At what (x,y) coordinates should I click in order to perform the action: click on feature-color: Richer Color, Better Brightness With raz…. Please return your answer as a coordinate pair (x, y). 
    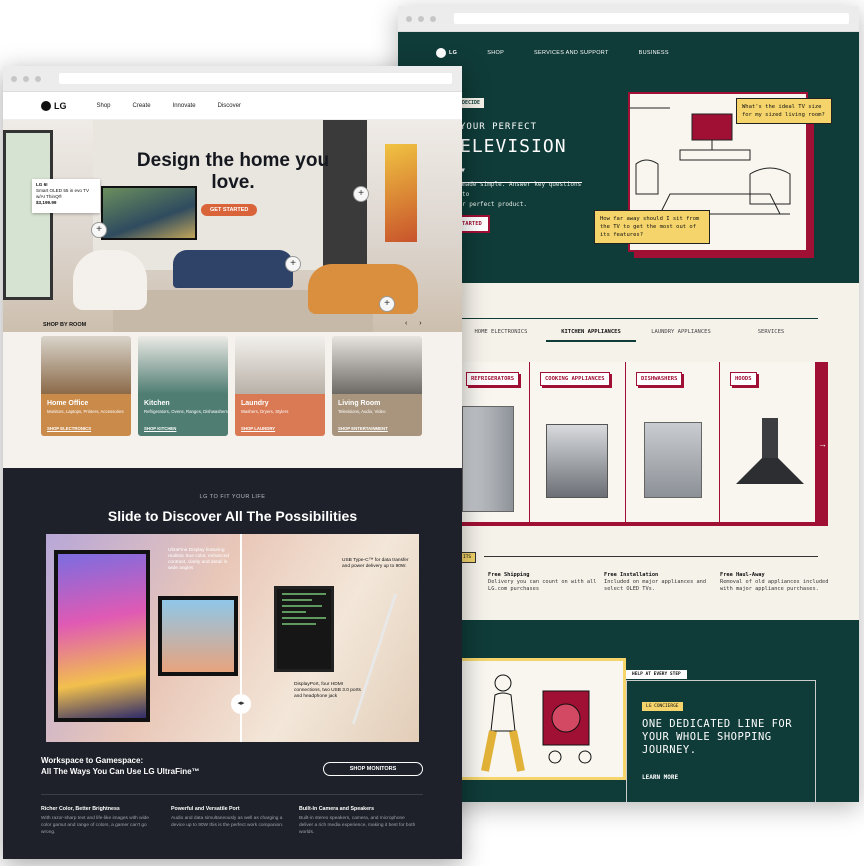
    Looking at the image, I should click on (100, 821).